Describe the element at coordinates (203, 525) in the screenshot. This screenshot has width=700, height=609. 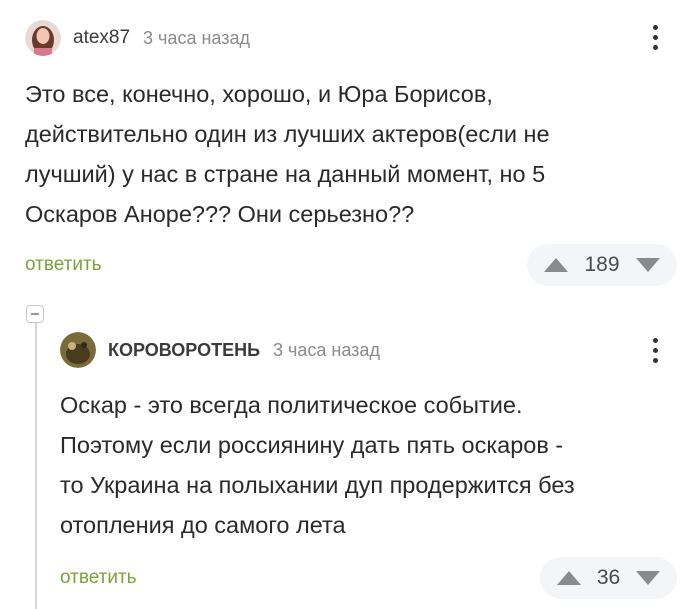
I see `comment-line: отопления до самого лета` at that location.